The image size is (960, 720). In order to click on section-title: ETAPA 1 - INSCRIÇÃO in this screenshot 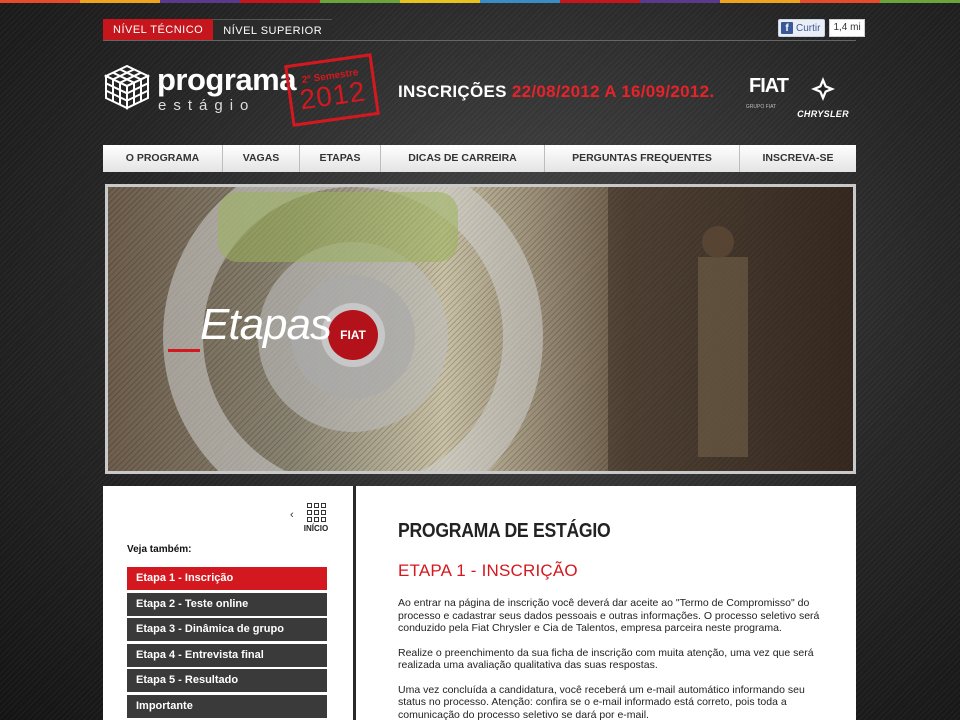, I will do `click(488, 570)`.